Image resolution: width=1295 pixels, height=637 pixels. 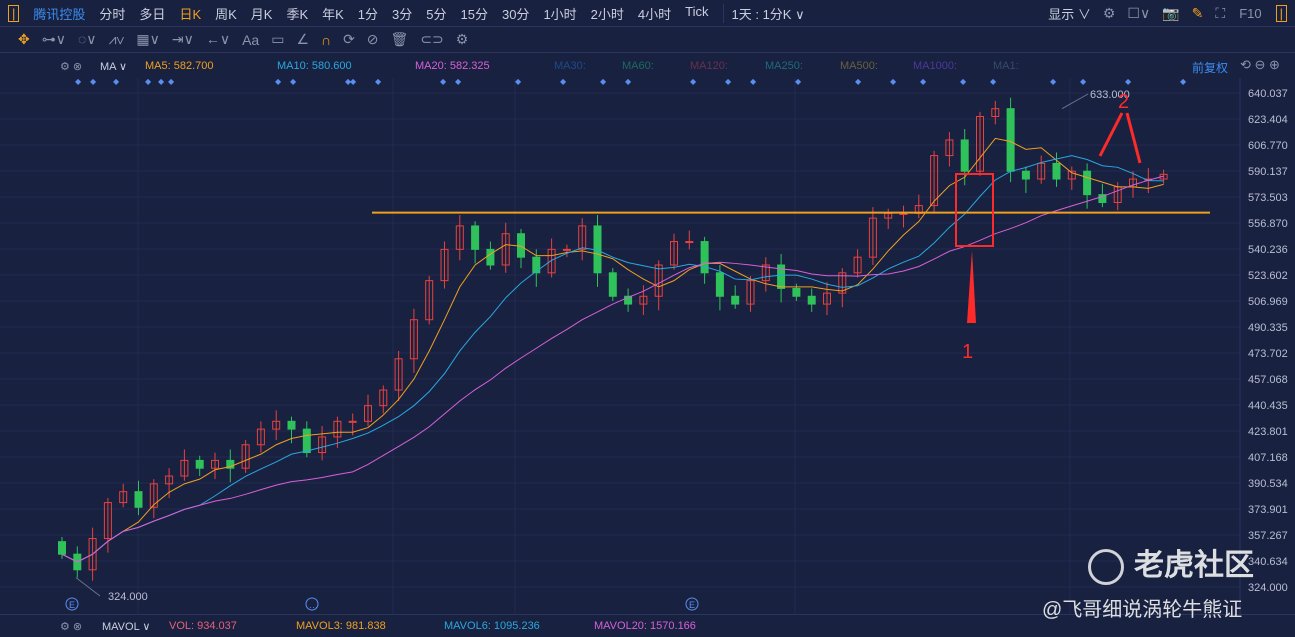 I want to click on period-tab: 周K, so click(x=226, y=13).